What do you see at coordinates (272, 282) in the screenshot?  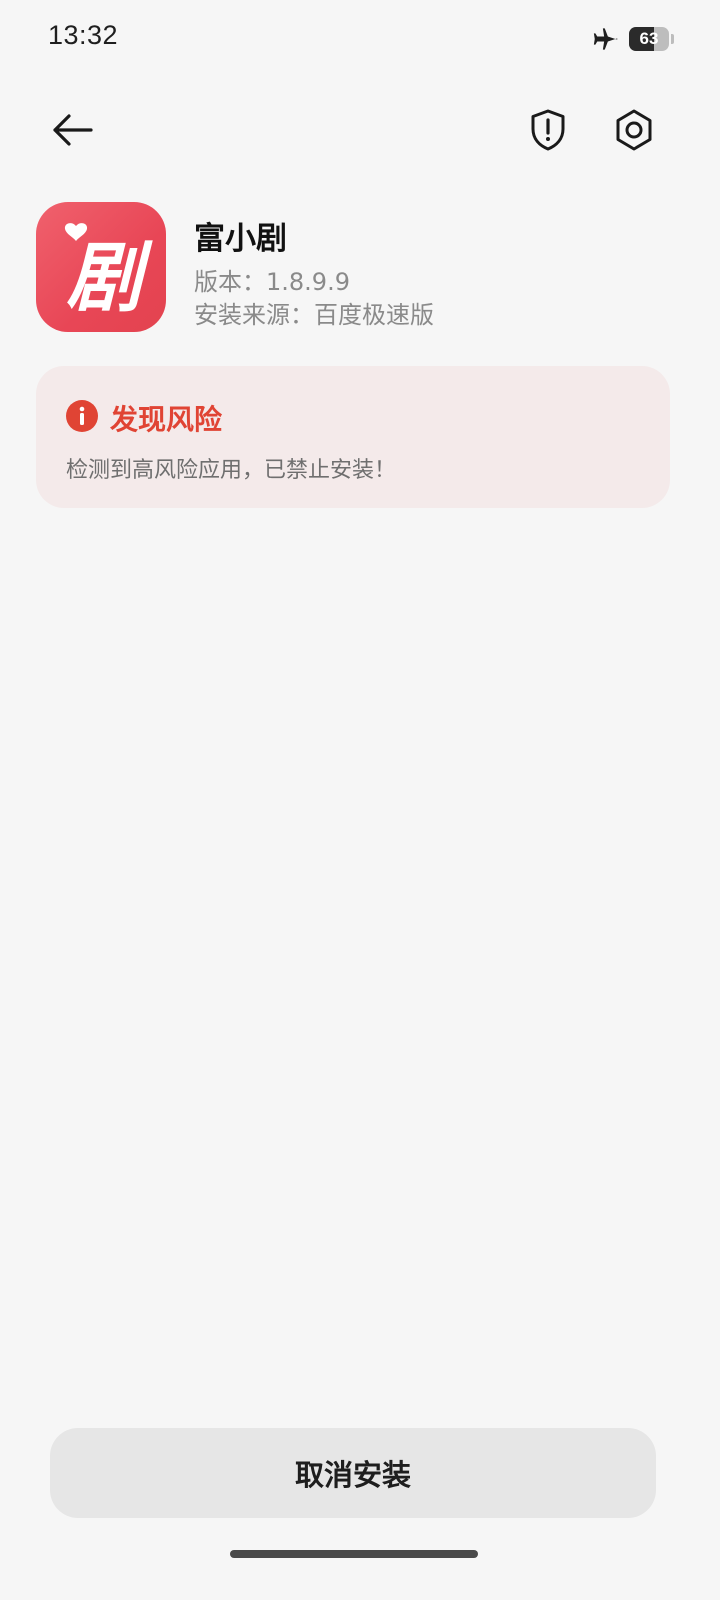 I see `app-version: 版本：1.8.9.9` at bounding box center [272, 282].